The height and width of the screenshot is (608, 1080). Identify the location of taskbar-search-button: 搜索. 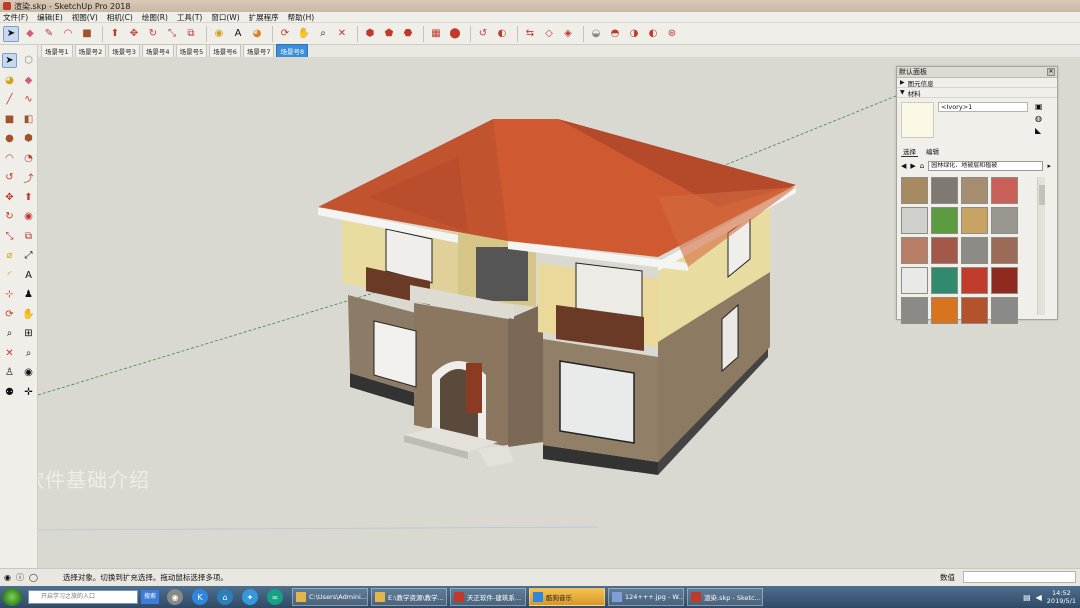
(150, 597).